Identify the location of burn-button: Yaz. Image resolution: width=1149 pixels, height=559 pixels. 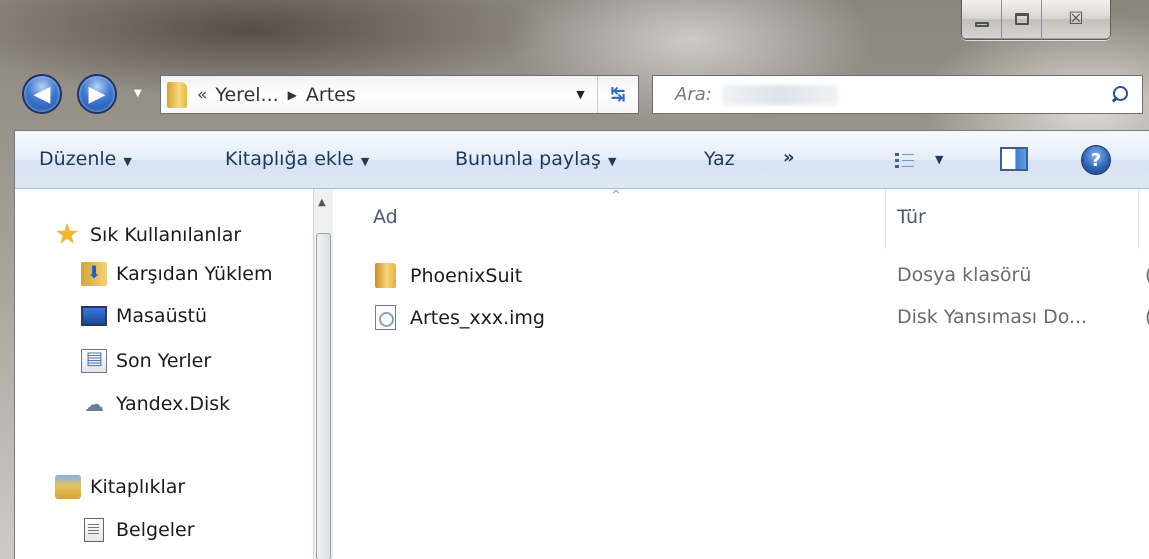
(719, 159).